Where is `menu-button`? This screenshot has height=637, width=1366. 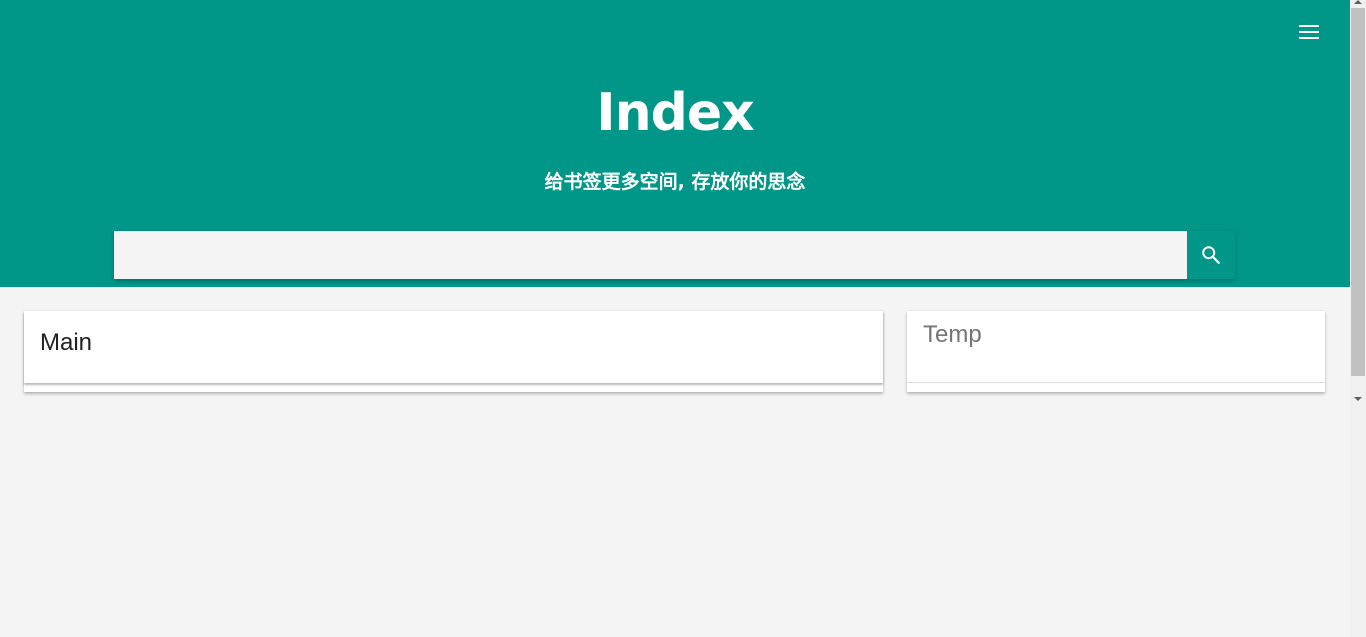 menu-button is located at coordinates (1309, 32).